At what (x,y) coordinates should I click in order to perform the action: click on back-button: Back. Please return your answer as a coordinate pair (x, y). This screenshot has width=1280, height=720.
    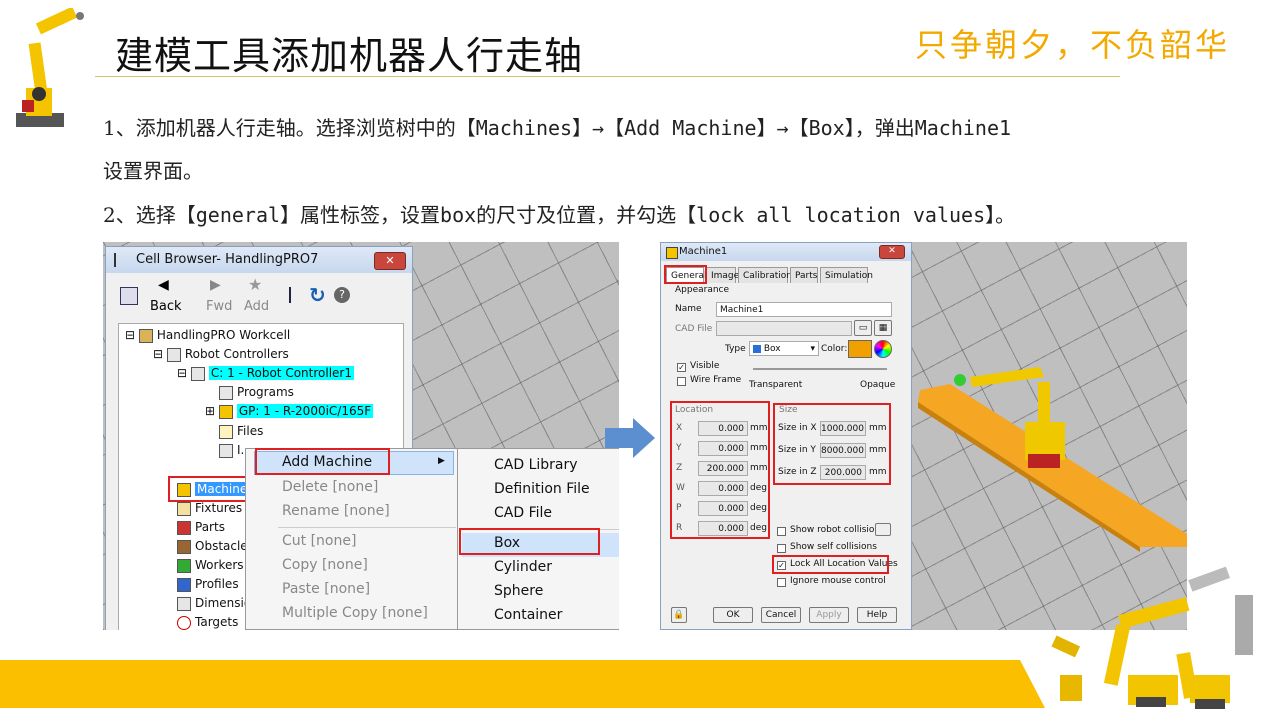
    Looking at the image, I should click on (166, 306).